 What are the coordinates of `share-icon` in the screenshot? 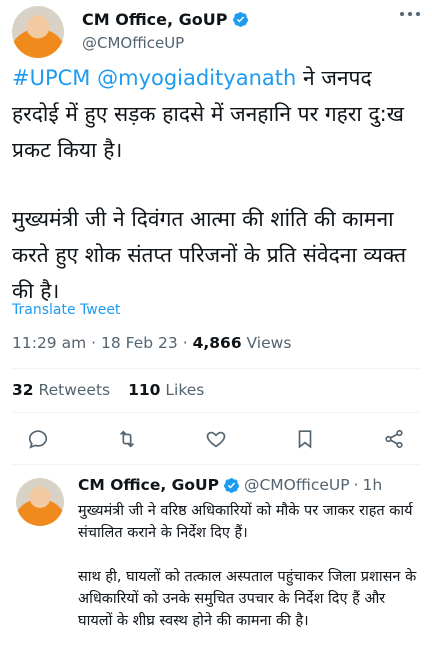 It's located at (394, 439).